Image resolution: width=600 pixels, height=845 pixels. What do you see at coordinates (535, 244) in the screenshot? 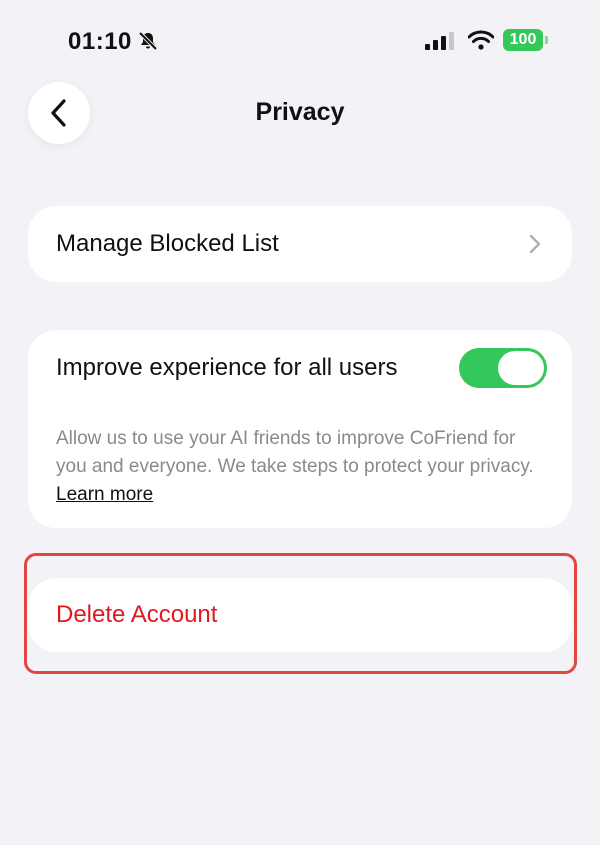
I see `chevron-right-icon` at bounding box center [535, 244].